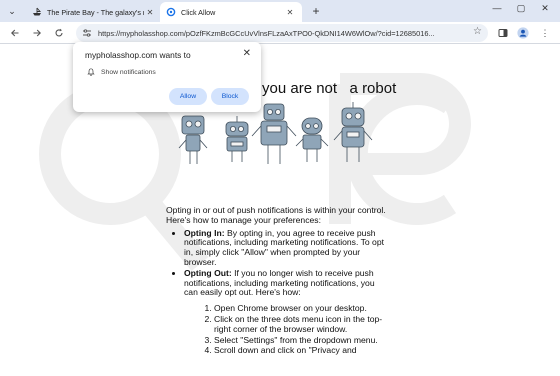 This screenshot has height=376, width=560. I want to click on step-item: Scroll down and click on "Privacy and, so click(301, 351).